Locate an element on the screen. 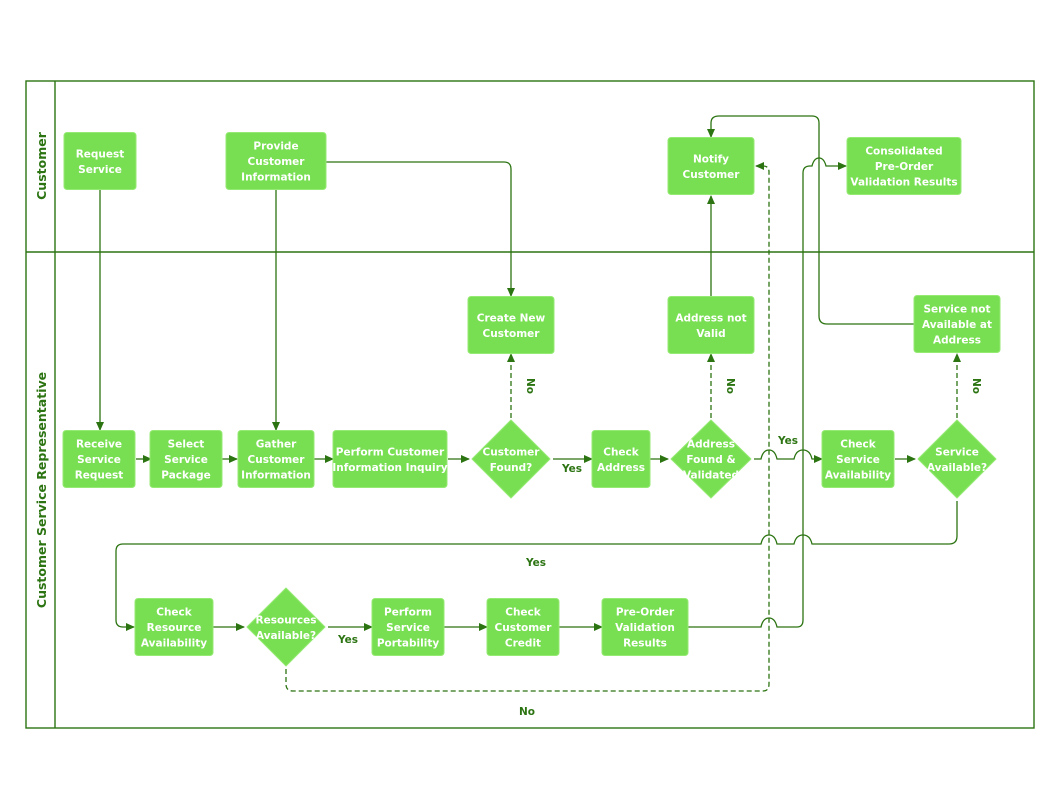 The width and height of the screenshot is (1056, 794). node-label-line: Consolidated is located at coordinates (903, 152).